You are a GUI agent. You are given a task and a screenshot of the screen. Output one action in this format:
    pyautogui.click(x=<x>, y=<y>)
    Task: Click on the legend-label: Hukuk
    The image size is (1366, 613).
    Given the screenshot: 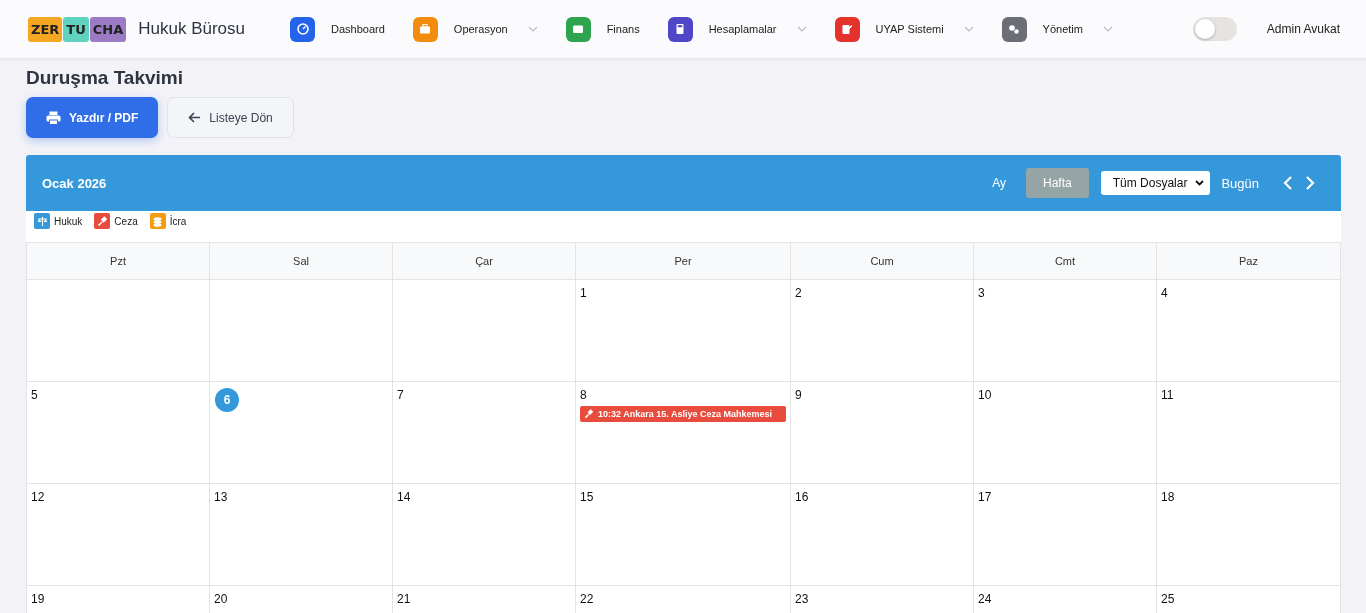 What is the action you would take?
    pyautogui.click(x=68, y=221)
    